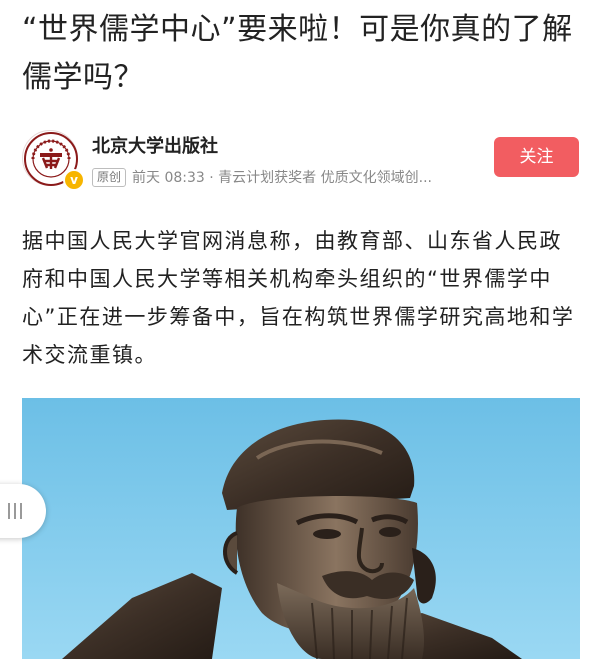  Describe the element at coordinates (155, 145) in the screenshot. I see `author-name: 北京大学出版社` at that location.